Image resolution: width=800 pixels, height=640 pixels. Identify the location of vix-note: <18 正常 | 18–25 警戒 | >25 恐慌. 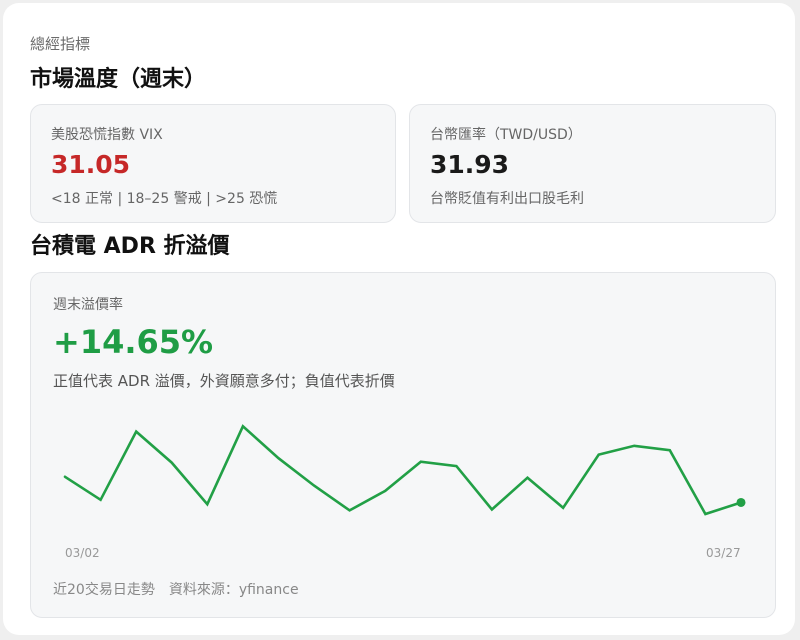
(164, 199).